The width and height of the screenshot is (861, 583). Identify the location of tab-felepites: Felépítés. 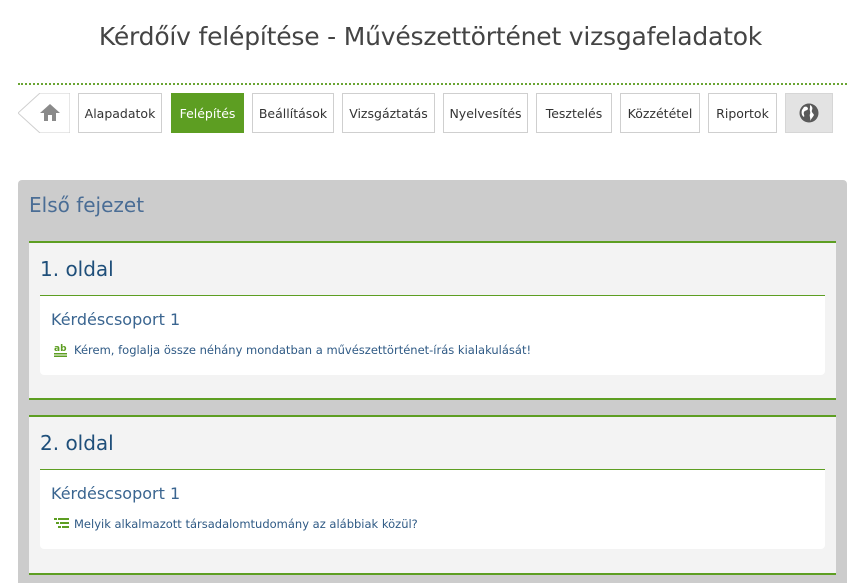
(207, 113).